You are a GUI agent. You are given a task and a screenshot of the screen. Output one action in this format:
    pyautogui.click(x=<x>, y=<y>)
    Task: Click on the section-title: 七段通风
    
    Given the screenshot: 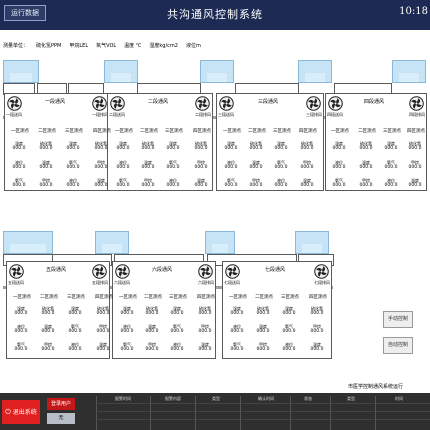 What is the action you would take?
    pyautogui.click(x=275, y=270)
    